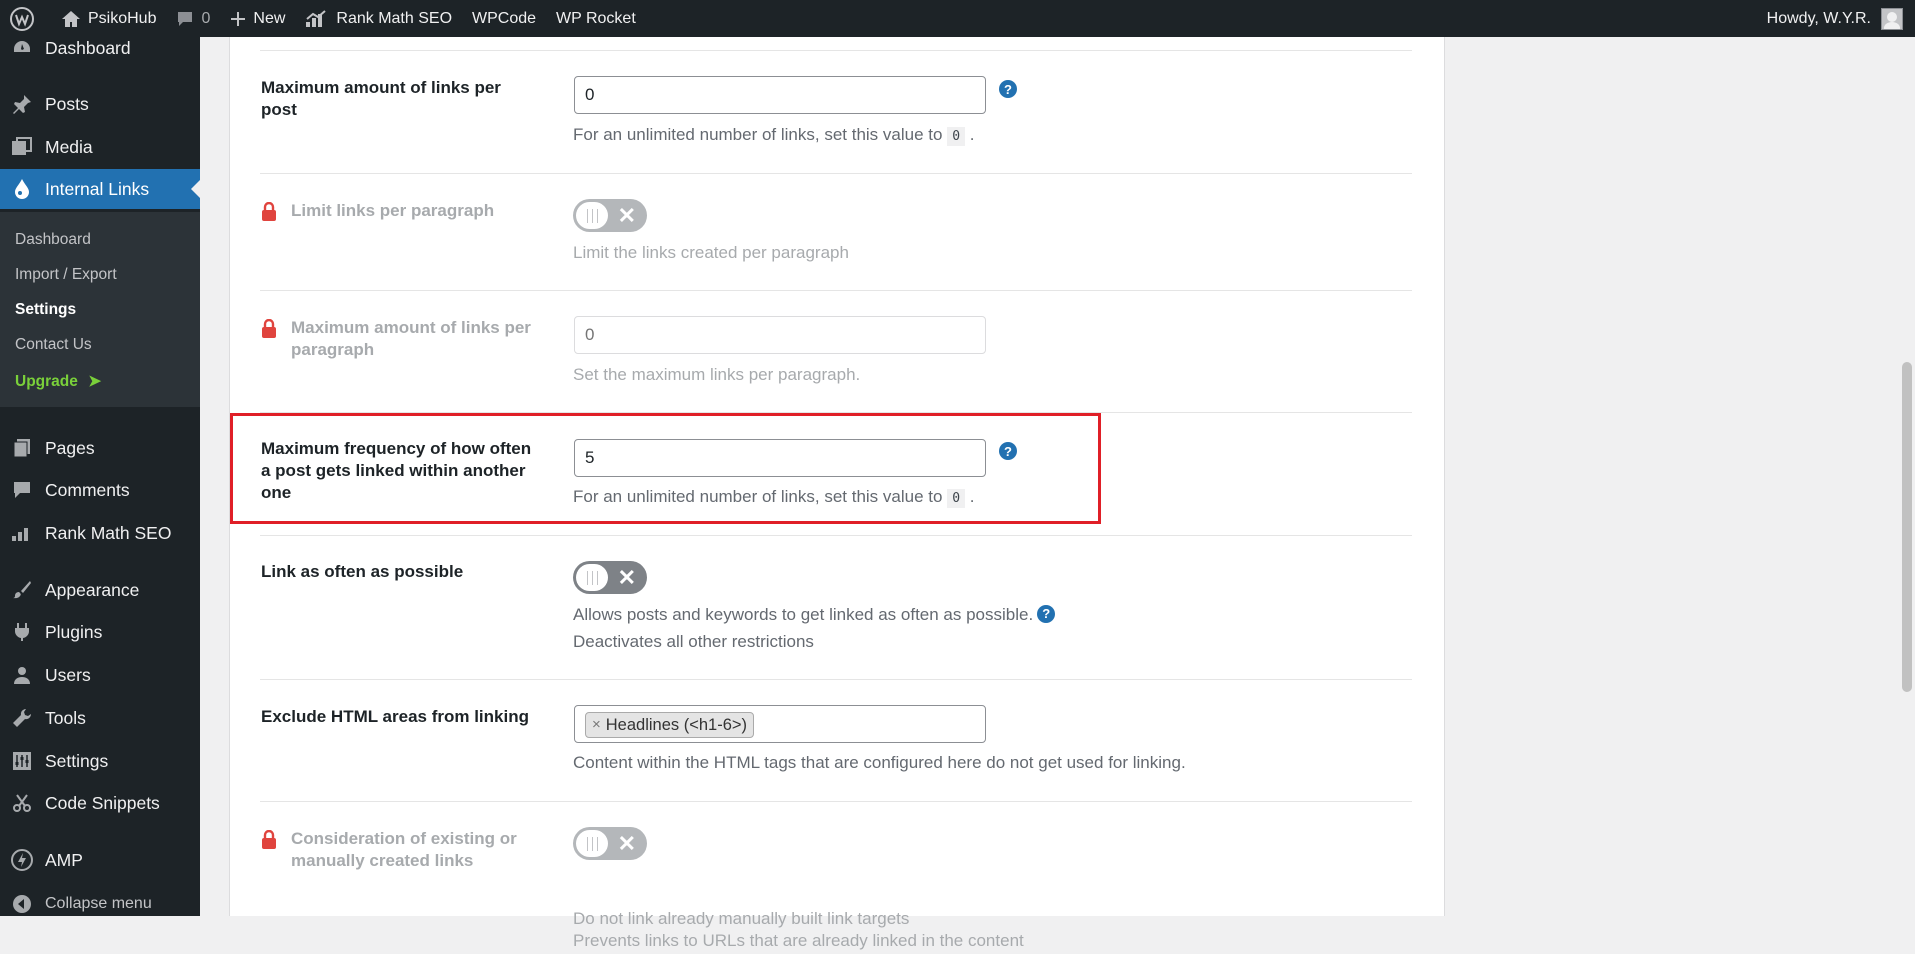  I want to click on account-menu: Howdy, W.Y.R., so click(1840, 18).